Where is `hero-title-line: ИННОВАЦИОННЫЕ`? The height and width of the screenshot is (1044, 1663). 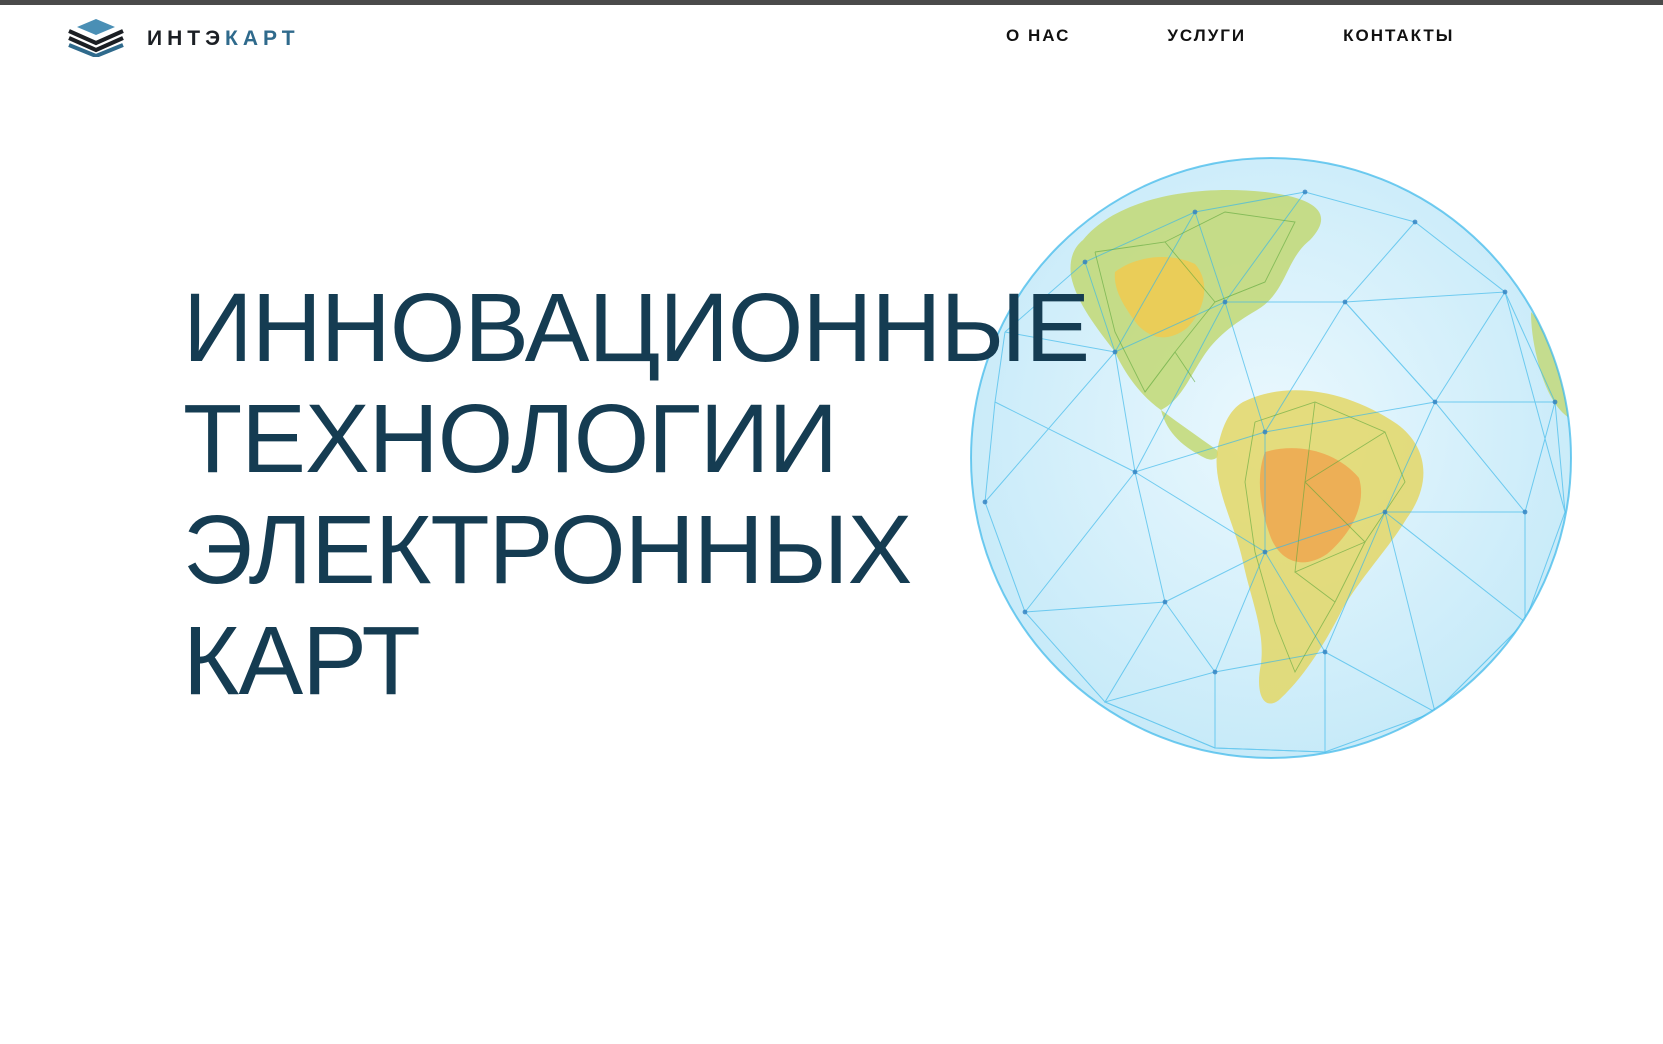
hero-title-line: ИННОВАЦИОННЫЕ is located at coordinates (636, 327).